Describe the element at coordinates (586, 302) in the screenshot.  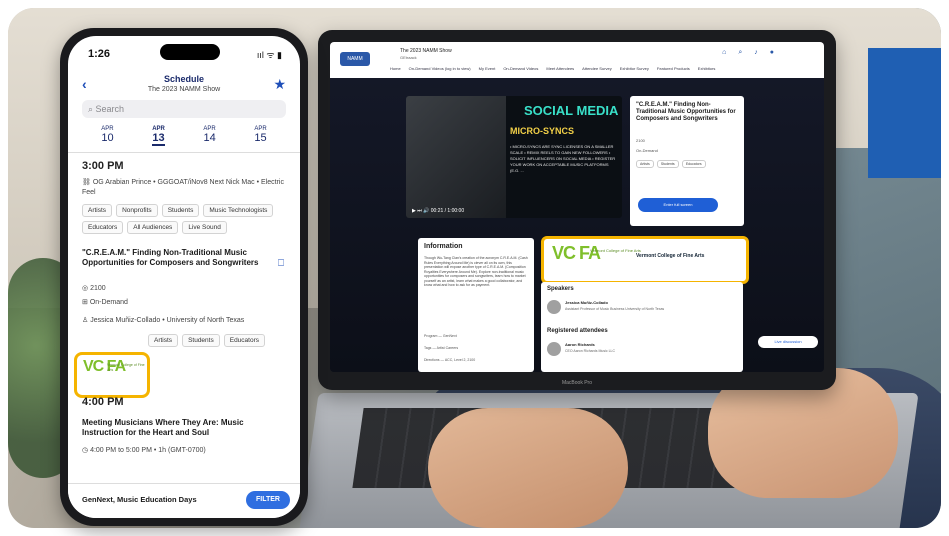
I see `speaker-name: Jessica Muñiz-Collado` at that location.